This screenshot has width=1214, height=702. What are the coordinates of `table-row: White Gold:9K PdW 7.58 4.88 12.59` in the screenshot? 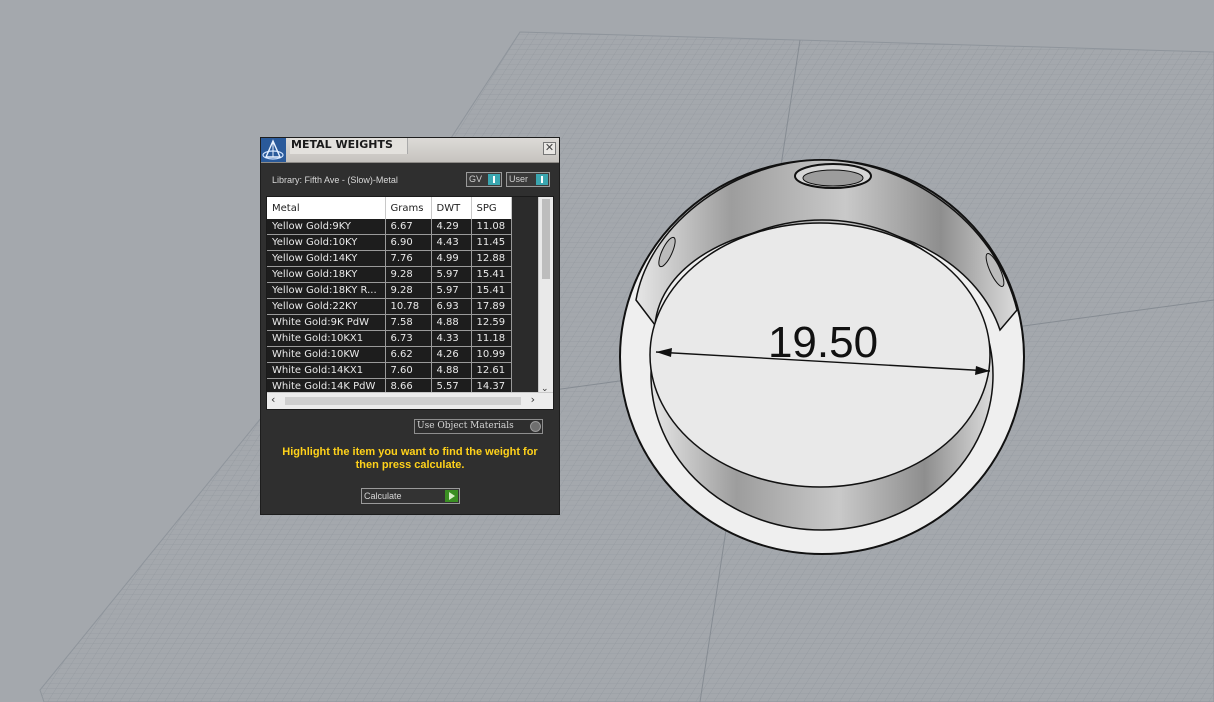 It's located at (389, 322).